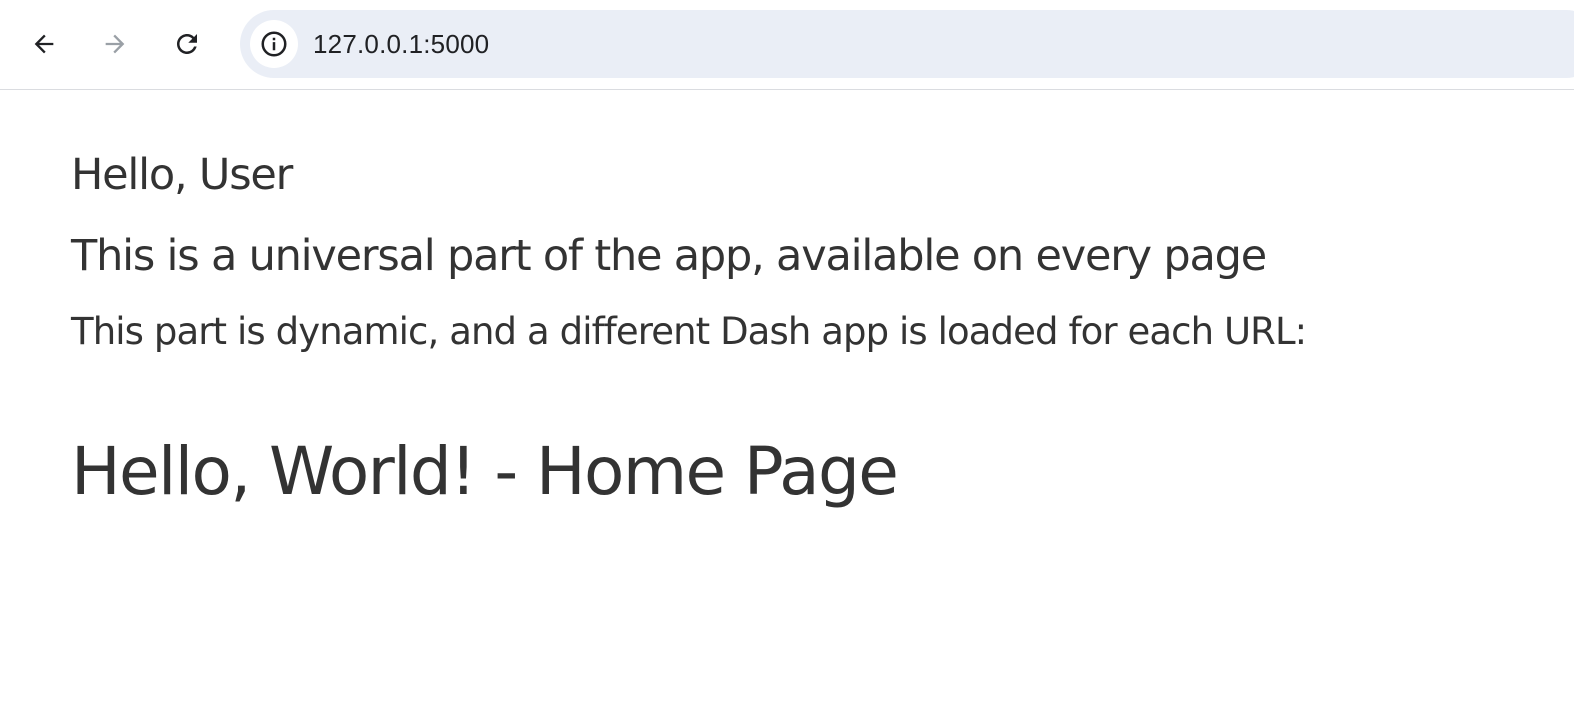  I want to click on url-text: 127.0.0.1:5000, so click(401, 44).